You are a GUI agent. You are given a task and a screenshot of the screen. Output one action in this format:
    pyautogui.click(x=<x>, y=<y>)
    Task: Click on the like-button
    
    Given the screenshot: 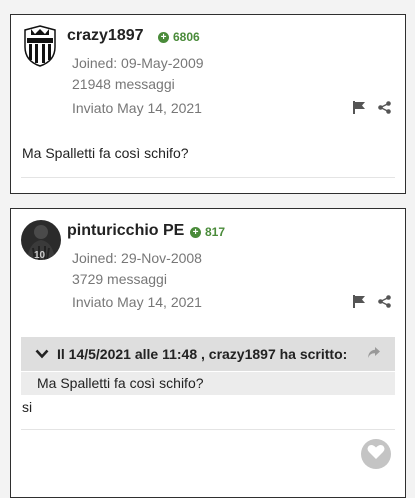 What is the action you would take?
    pyautogui.click(x=376, y=454)
    